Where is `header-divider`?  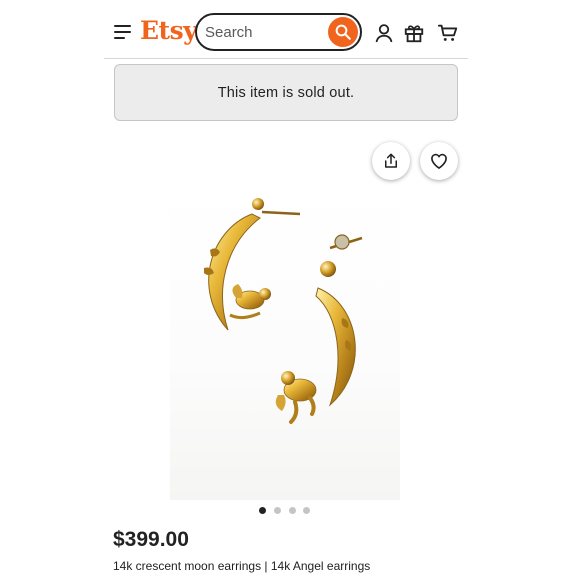
header-divider is located at coordinates (286, 58).